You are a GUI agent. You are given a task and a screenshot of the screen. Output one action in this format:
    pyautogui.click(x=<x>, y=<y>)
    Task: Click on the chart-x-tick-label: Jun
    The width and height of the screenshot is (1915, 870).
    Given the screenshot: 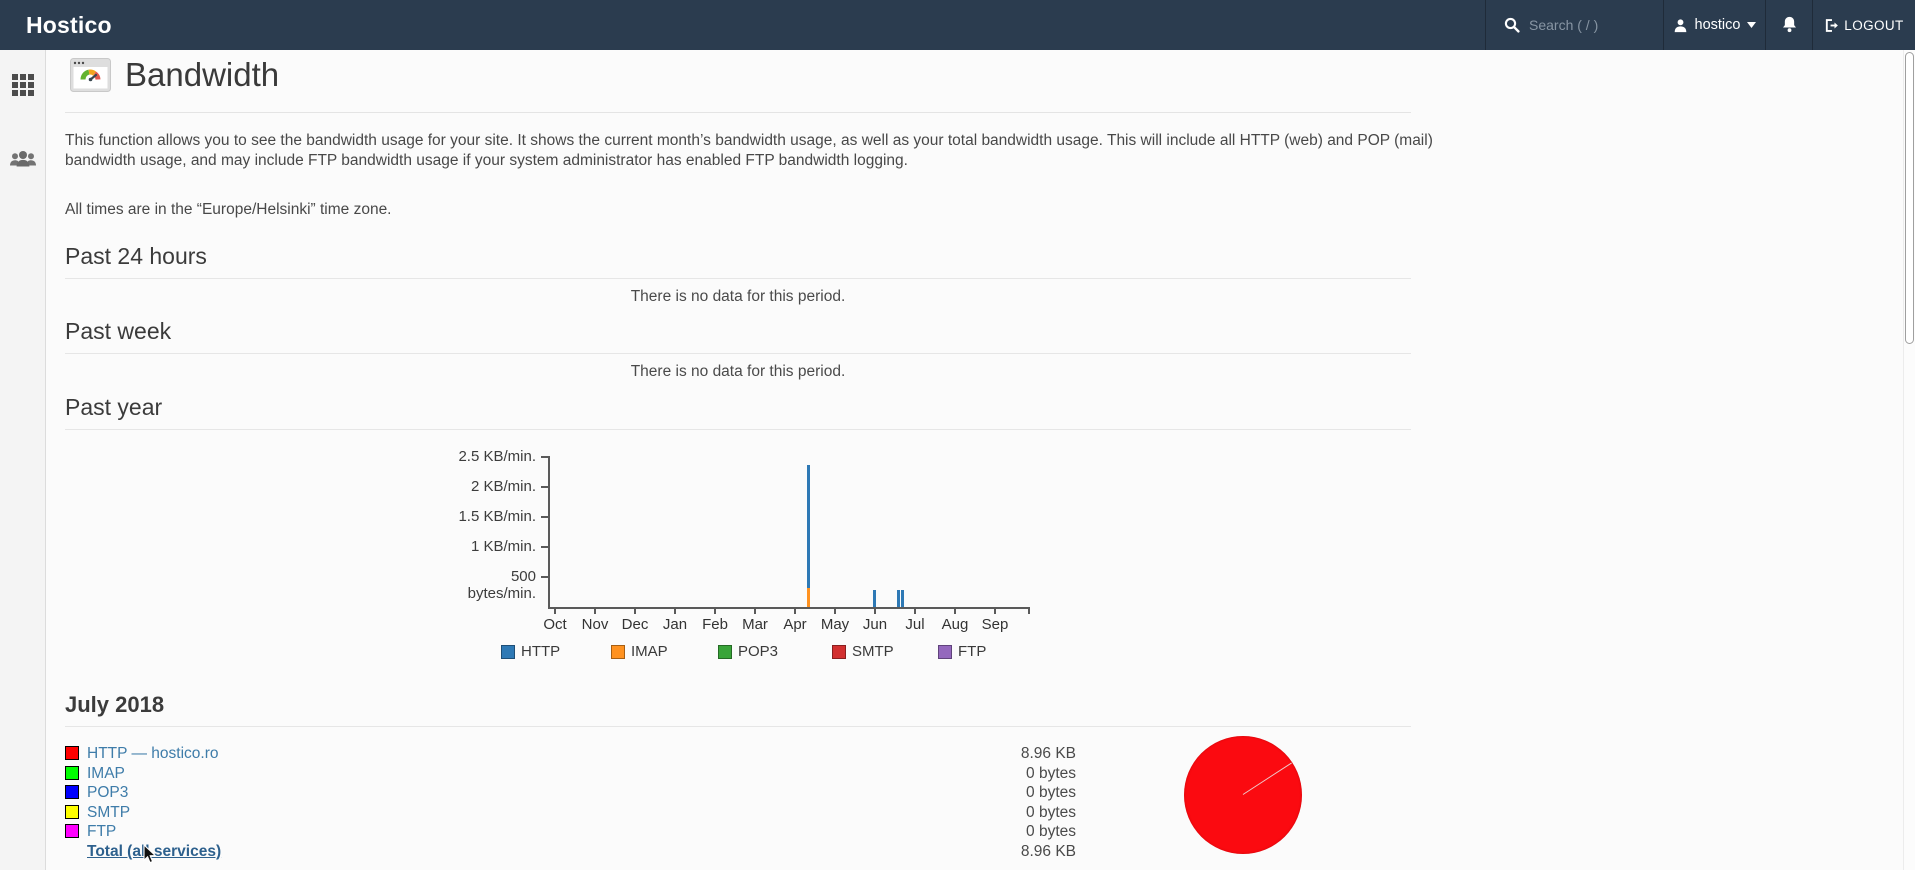 What is the action you would take?
    pyautogui.click(x=875, y=624)
    